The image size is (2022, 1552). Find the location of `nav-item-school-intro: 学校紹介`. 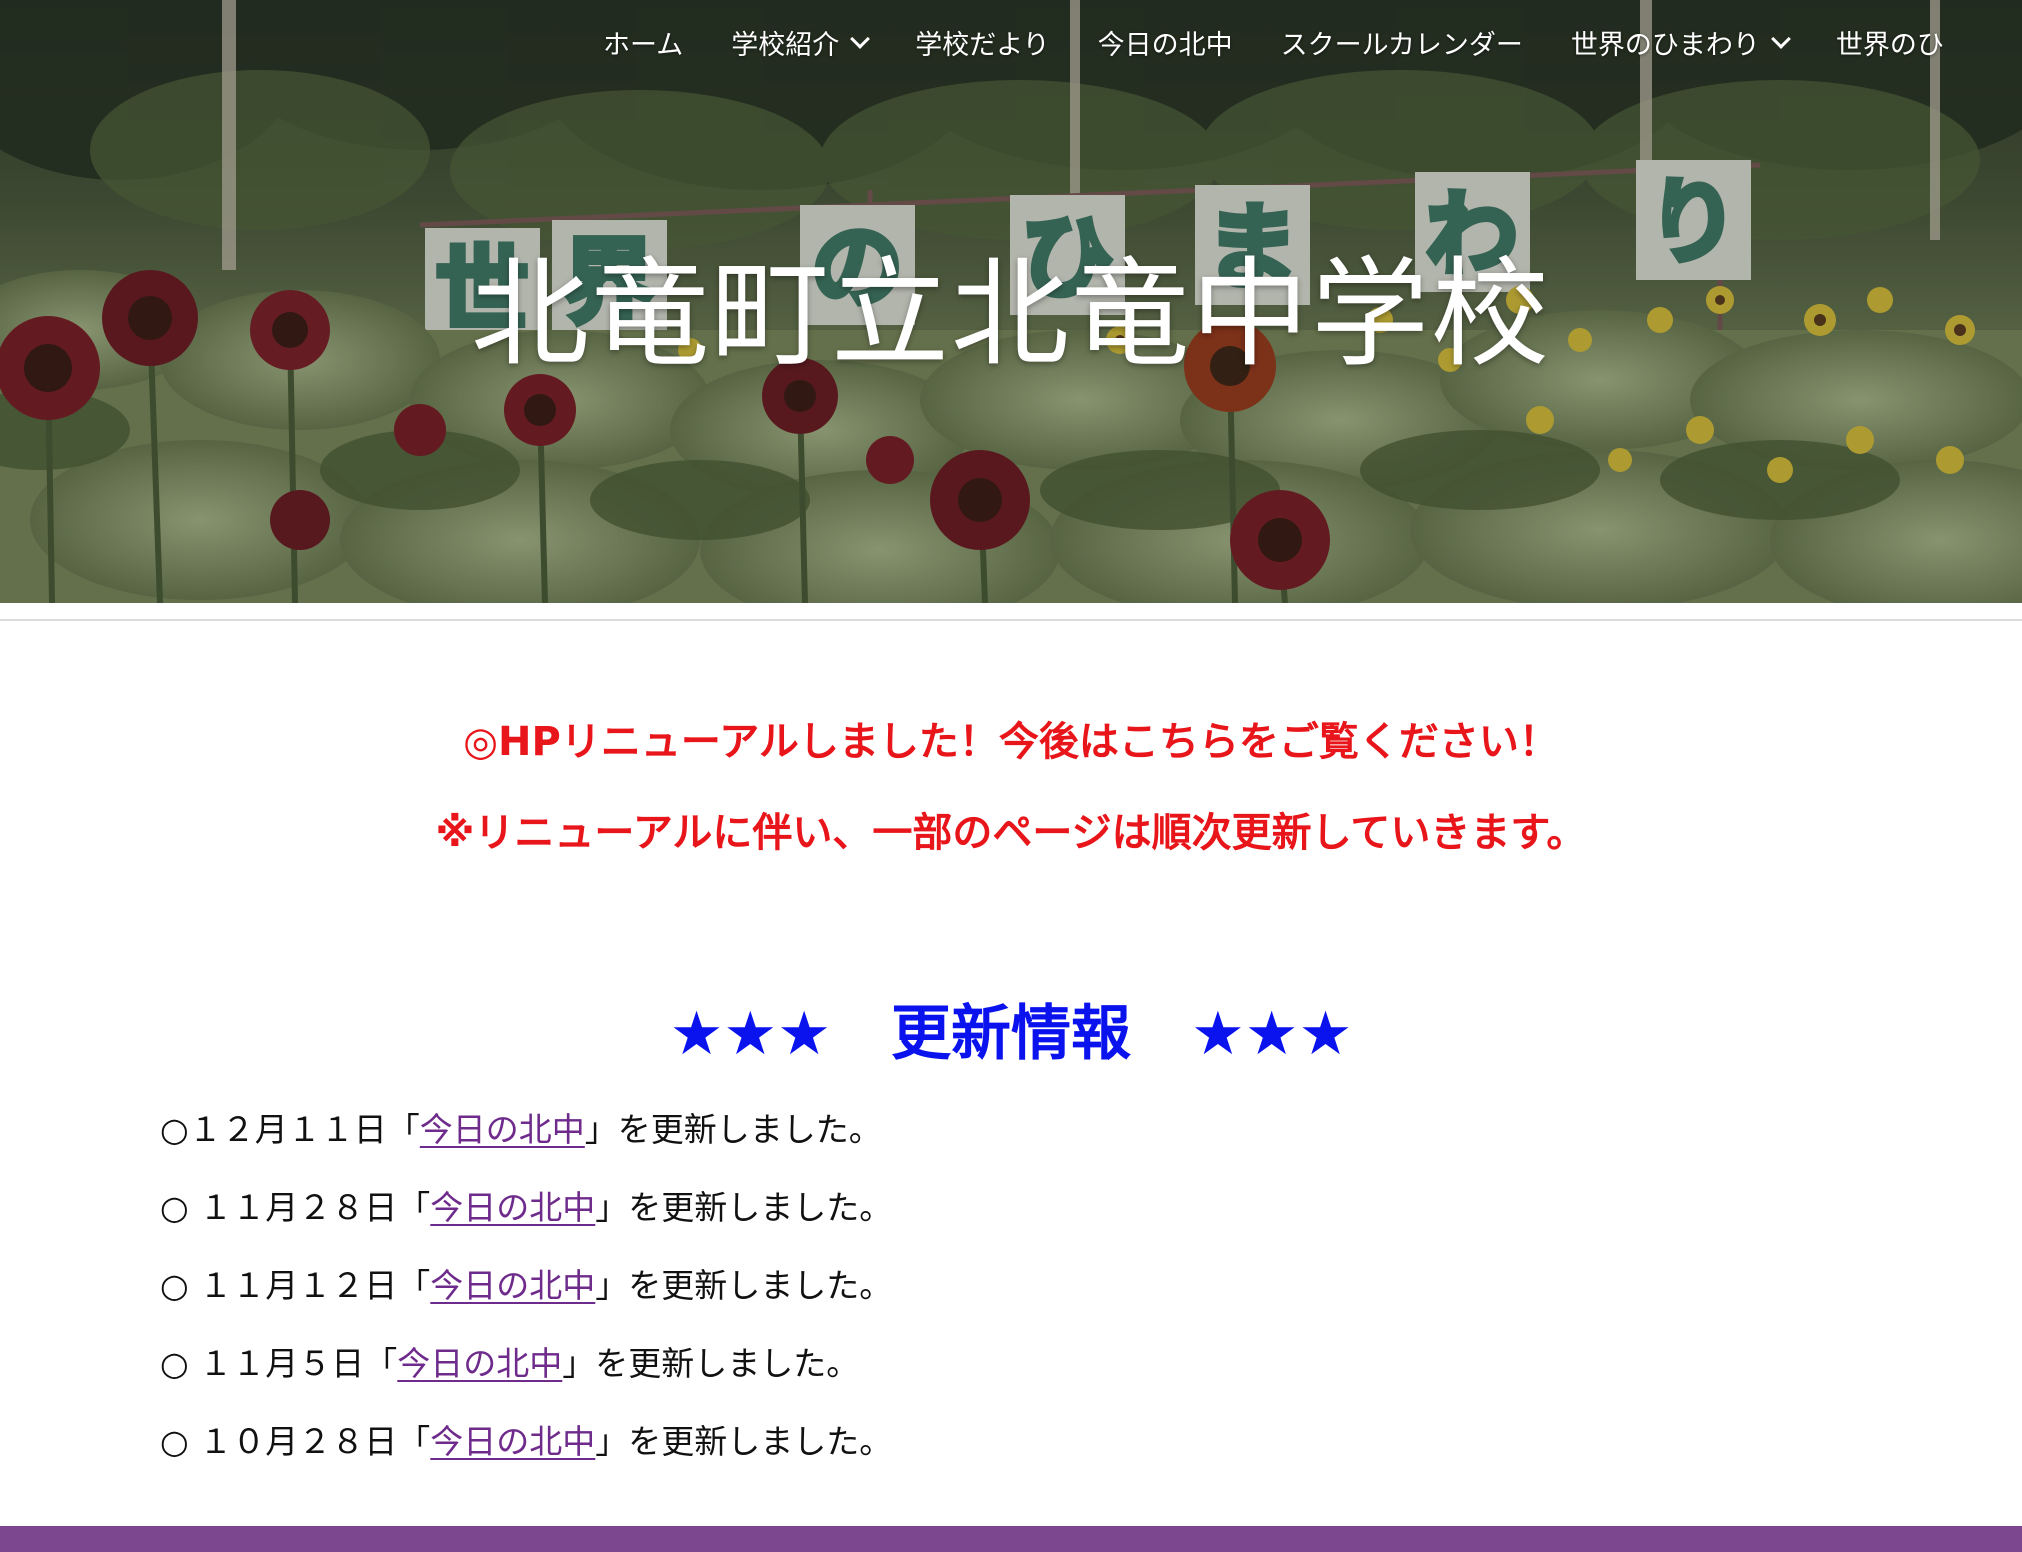

nav-item-school-intro: 学校紹介 is located at coordinates (801, 42).